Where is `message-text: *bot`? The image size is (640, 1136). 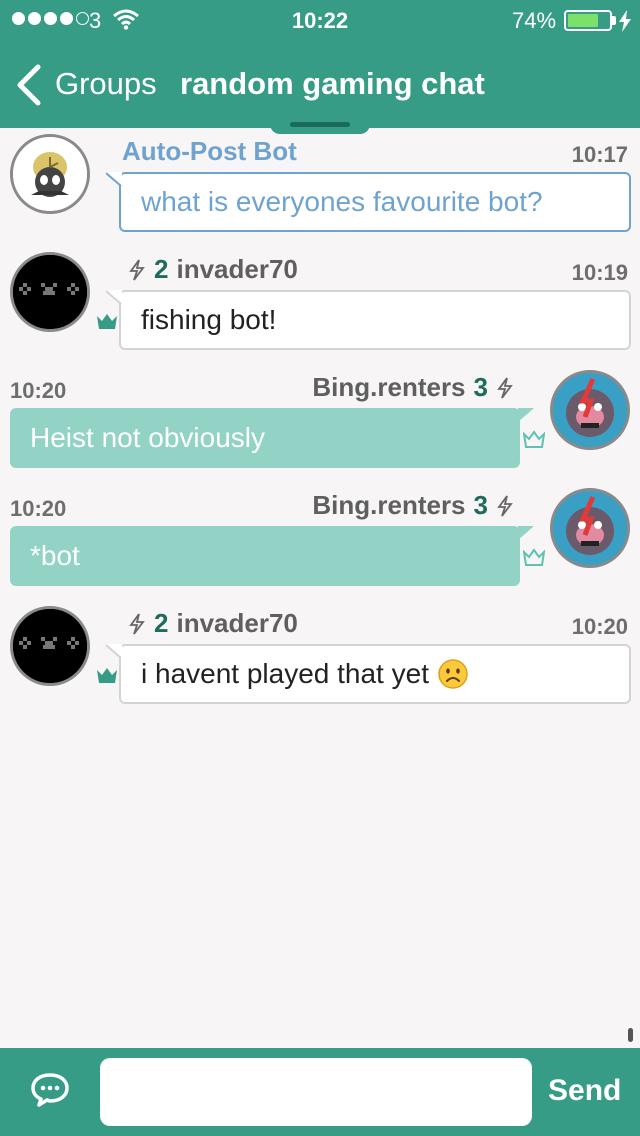 message-text: *bot is located at coordinates (55, 555).